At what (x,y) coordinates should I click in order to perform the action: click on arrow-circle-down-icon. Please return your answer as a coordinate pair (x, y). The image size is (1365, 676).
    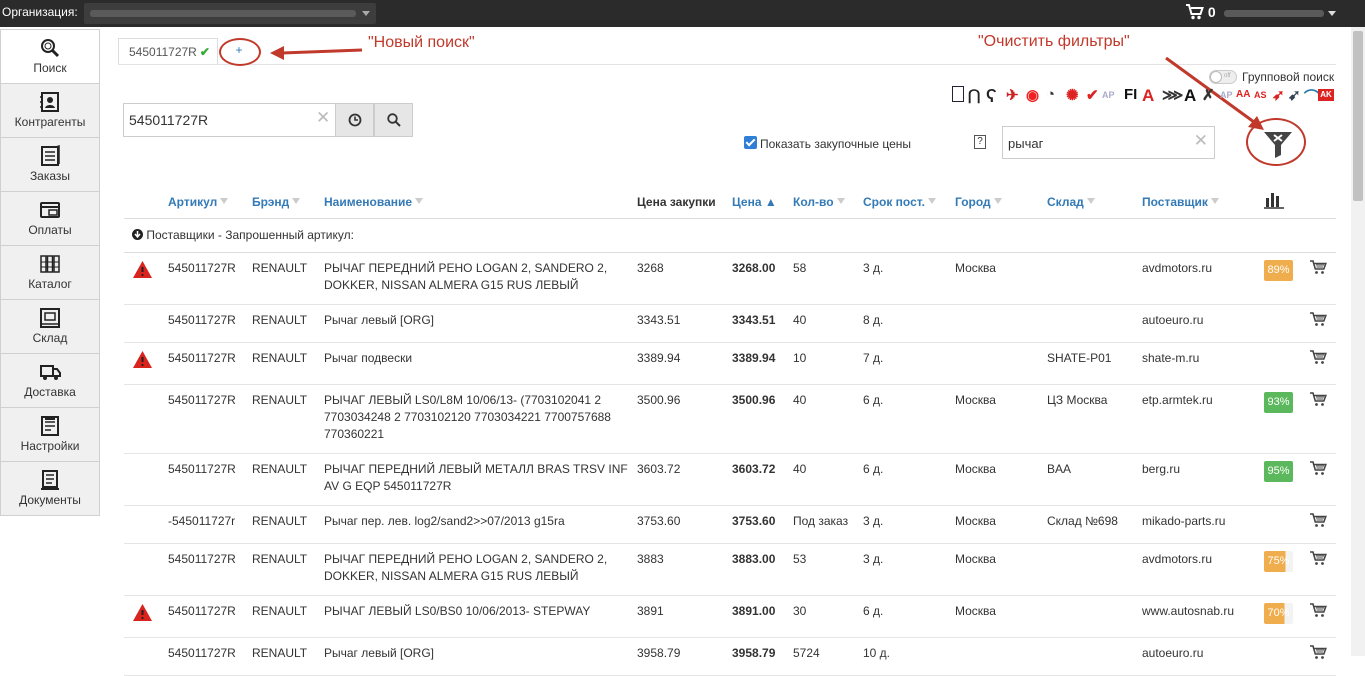
    Looking at the image, I should click on (137, 234).